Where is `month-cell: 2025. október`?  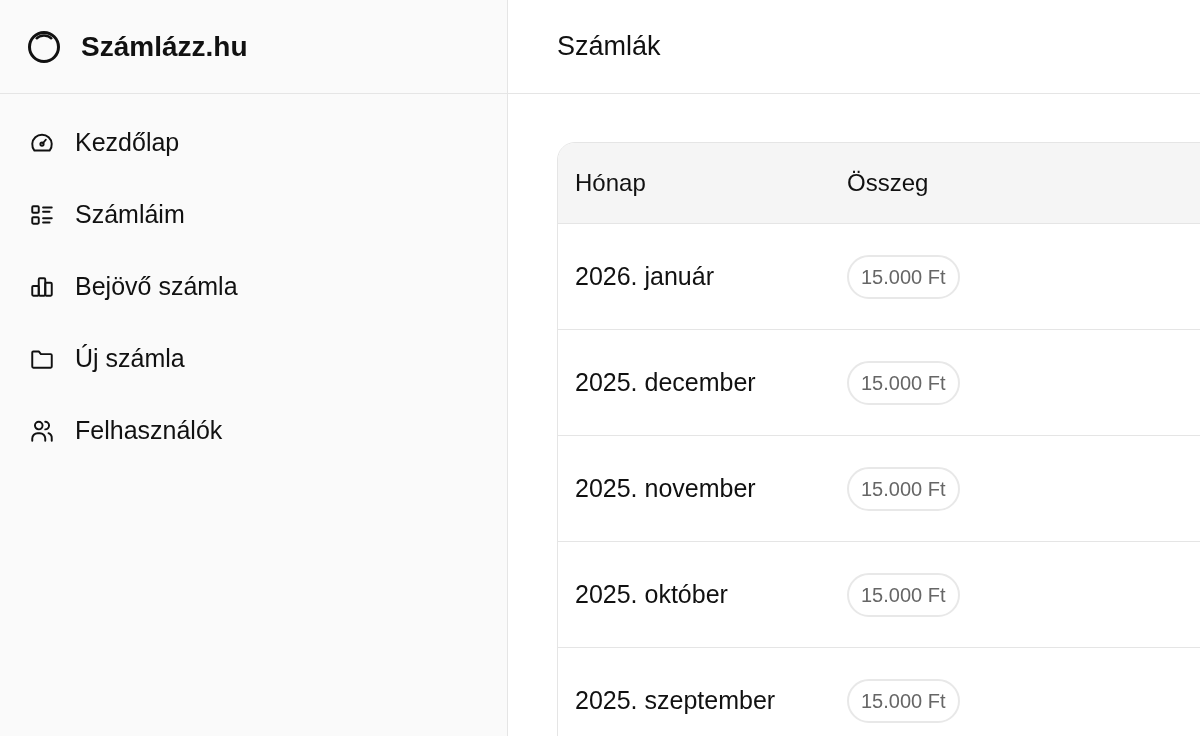
month-cell: 2025. október is located at coordinates (651, 593).